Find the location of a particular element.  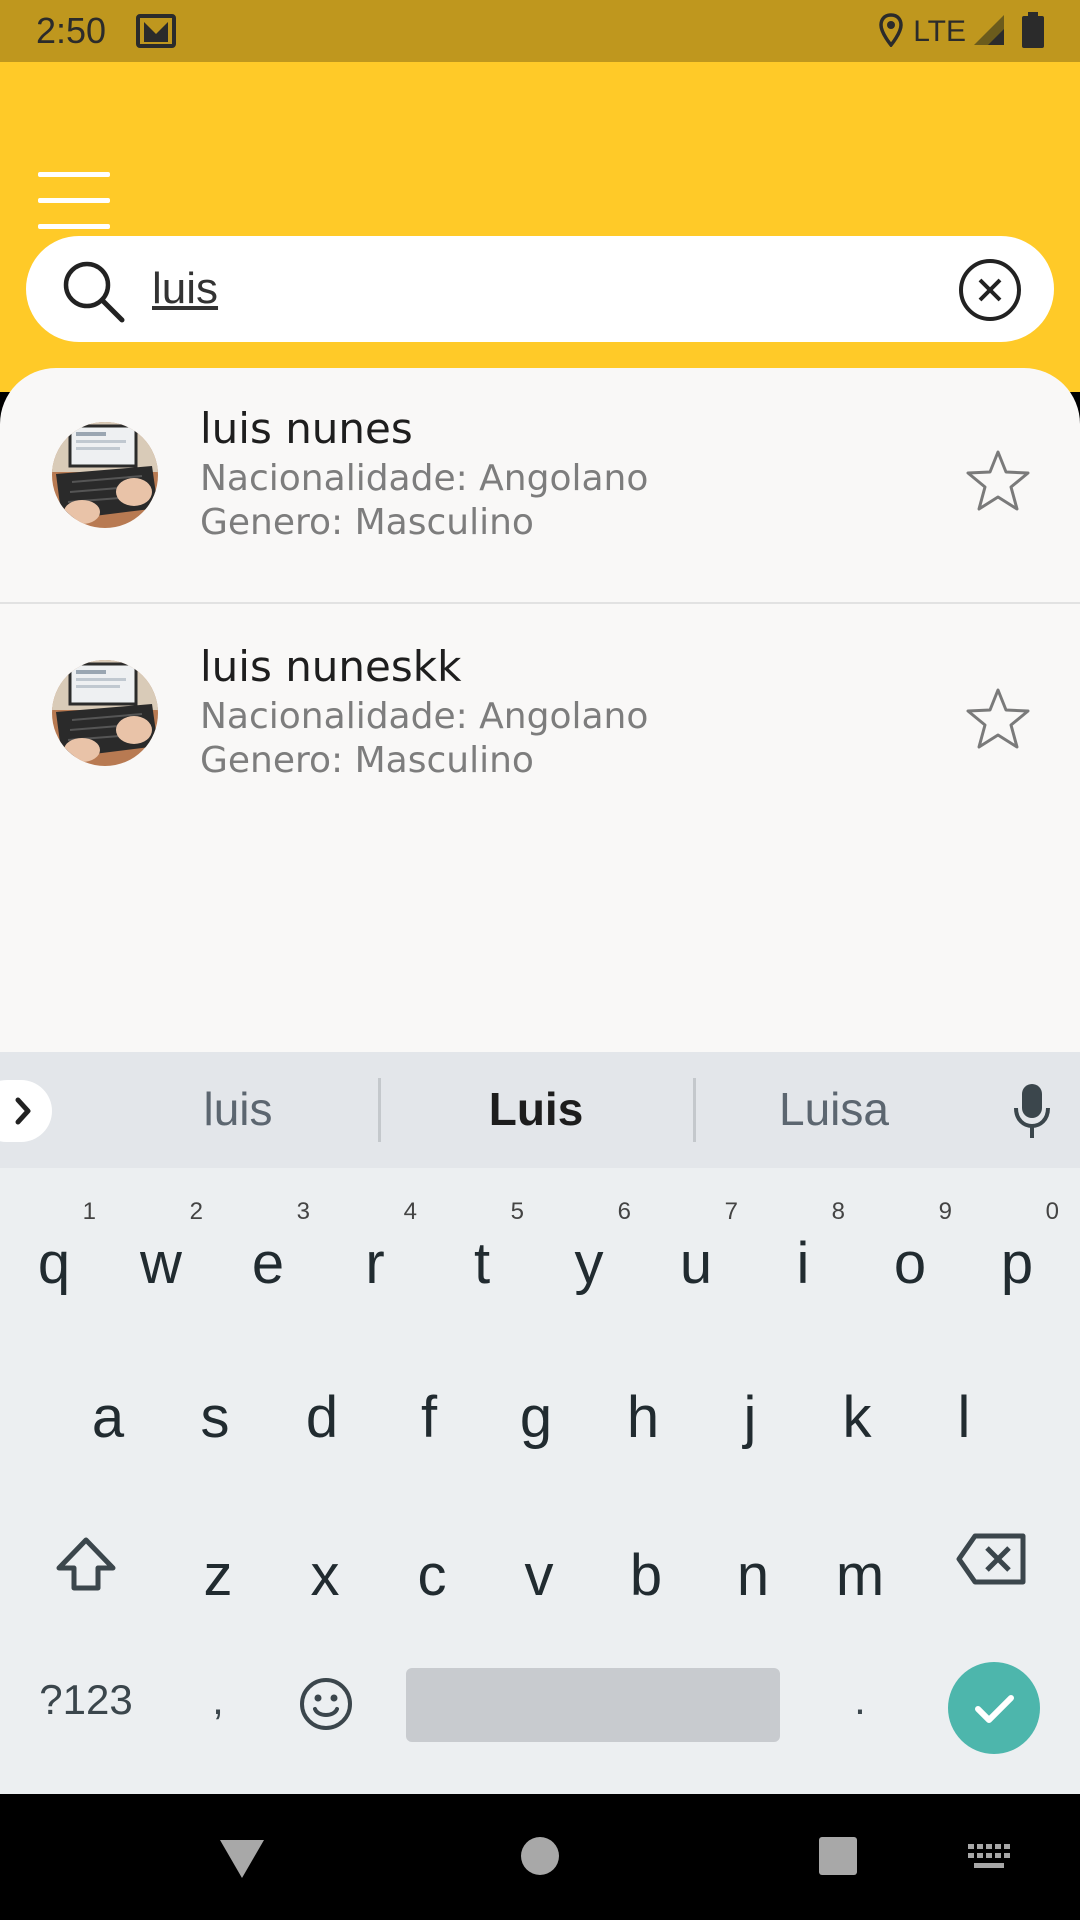

key-k: k is located at coordinates (857, 1406).